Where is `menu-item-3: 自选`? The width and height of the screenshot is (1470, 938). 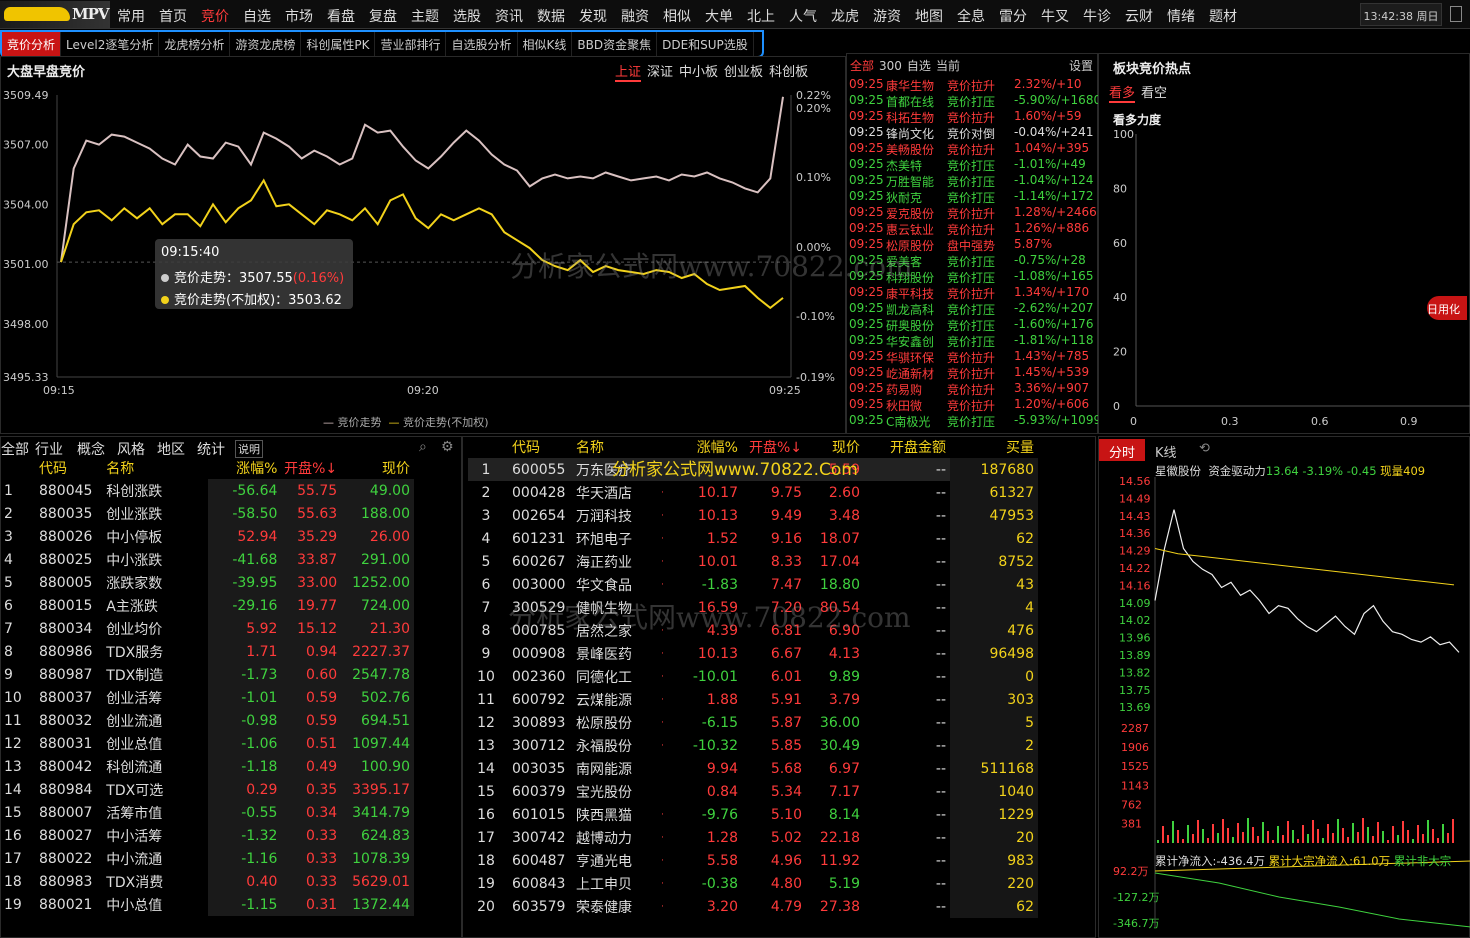 menu-item-3: 自选 is located at coordinates (257, 14).